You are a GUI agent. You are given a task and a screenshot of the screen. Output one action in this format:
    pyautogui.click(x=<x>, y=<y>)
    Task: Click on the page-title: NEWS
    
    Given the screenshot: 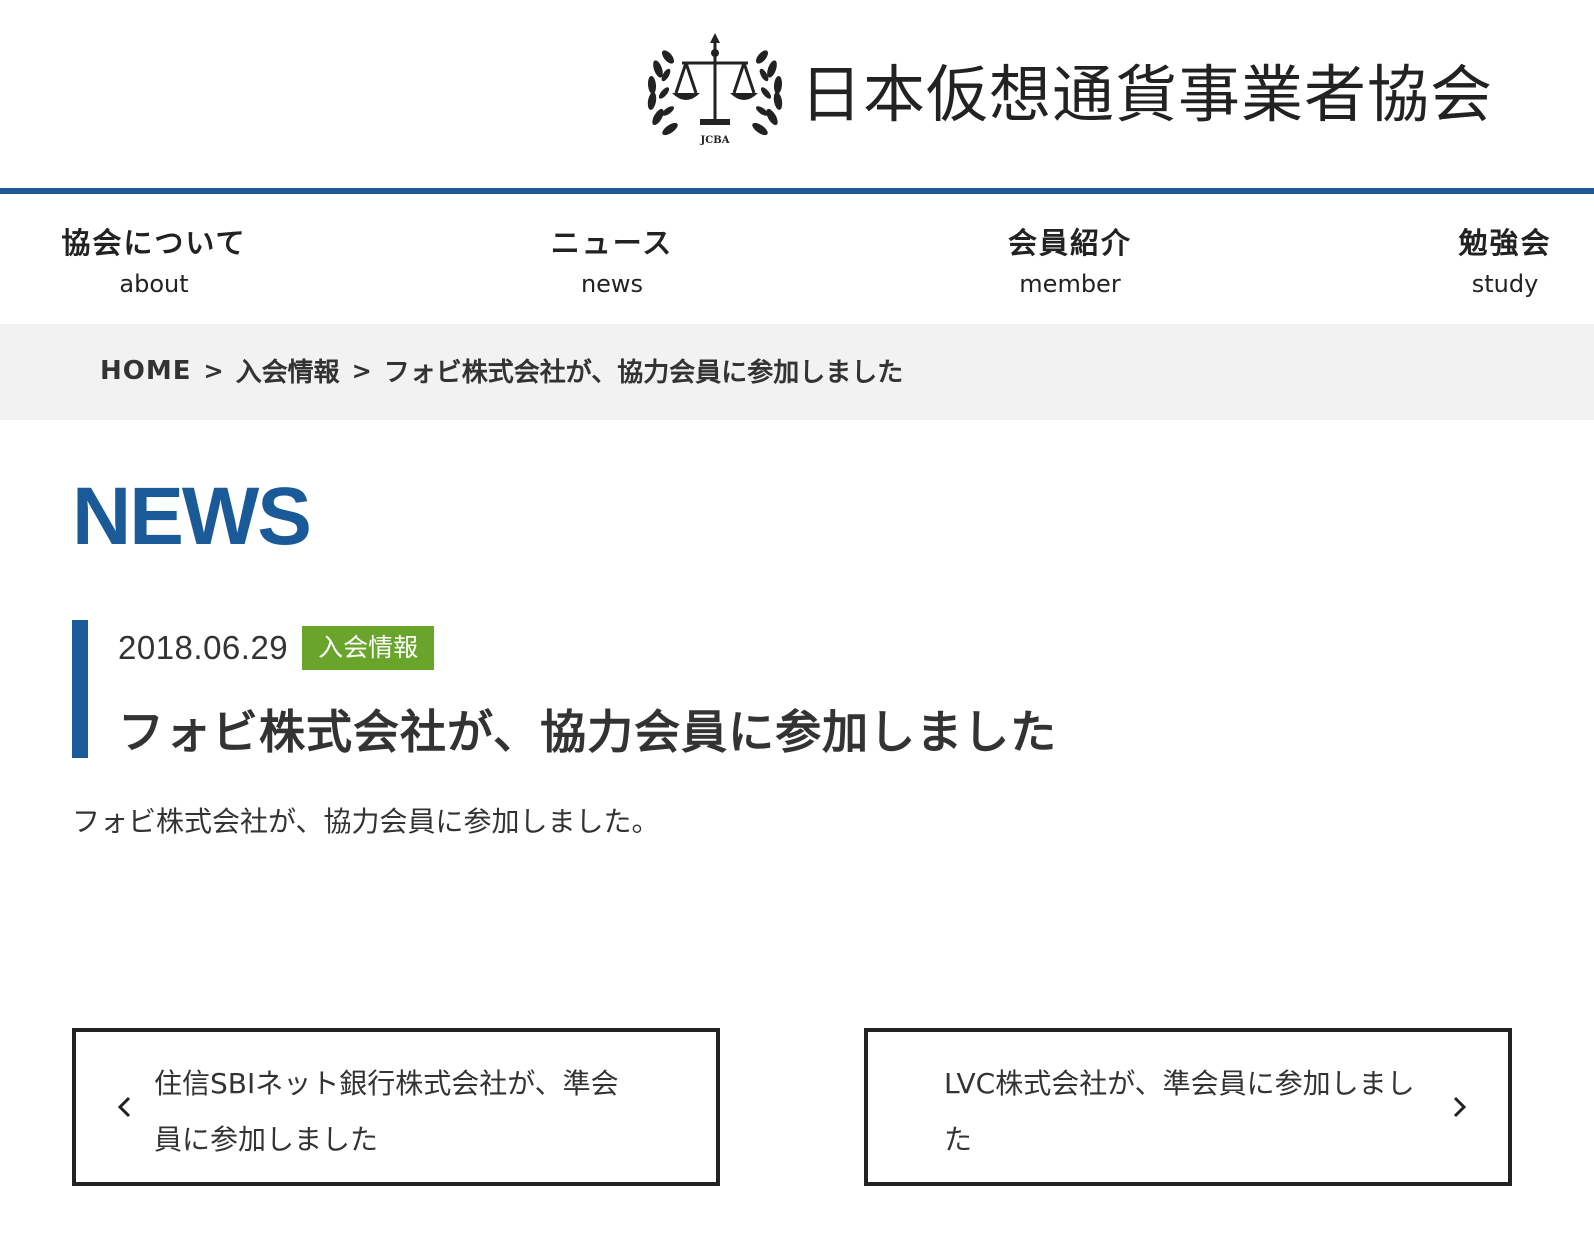 What is the action you would take?
    pyautogui.click(x=192, y=516)
    